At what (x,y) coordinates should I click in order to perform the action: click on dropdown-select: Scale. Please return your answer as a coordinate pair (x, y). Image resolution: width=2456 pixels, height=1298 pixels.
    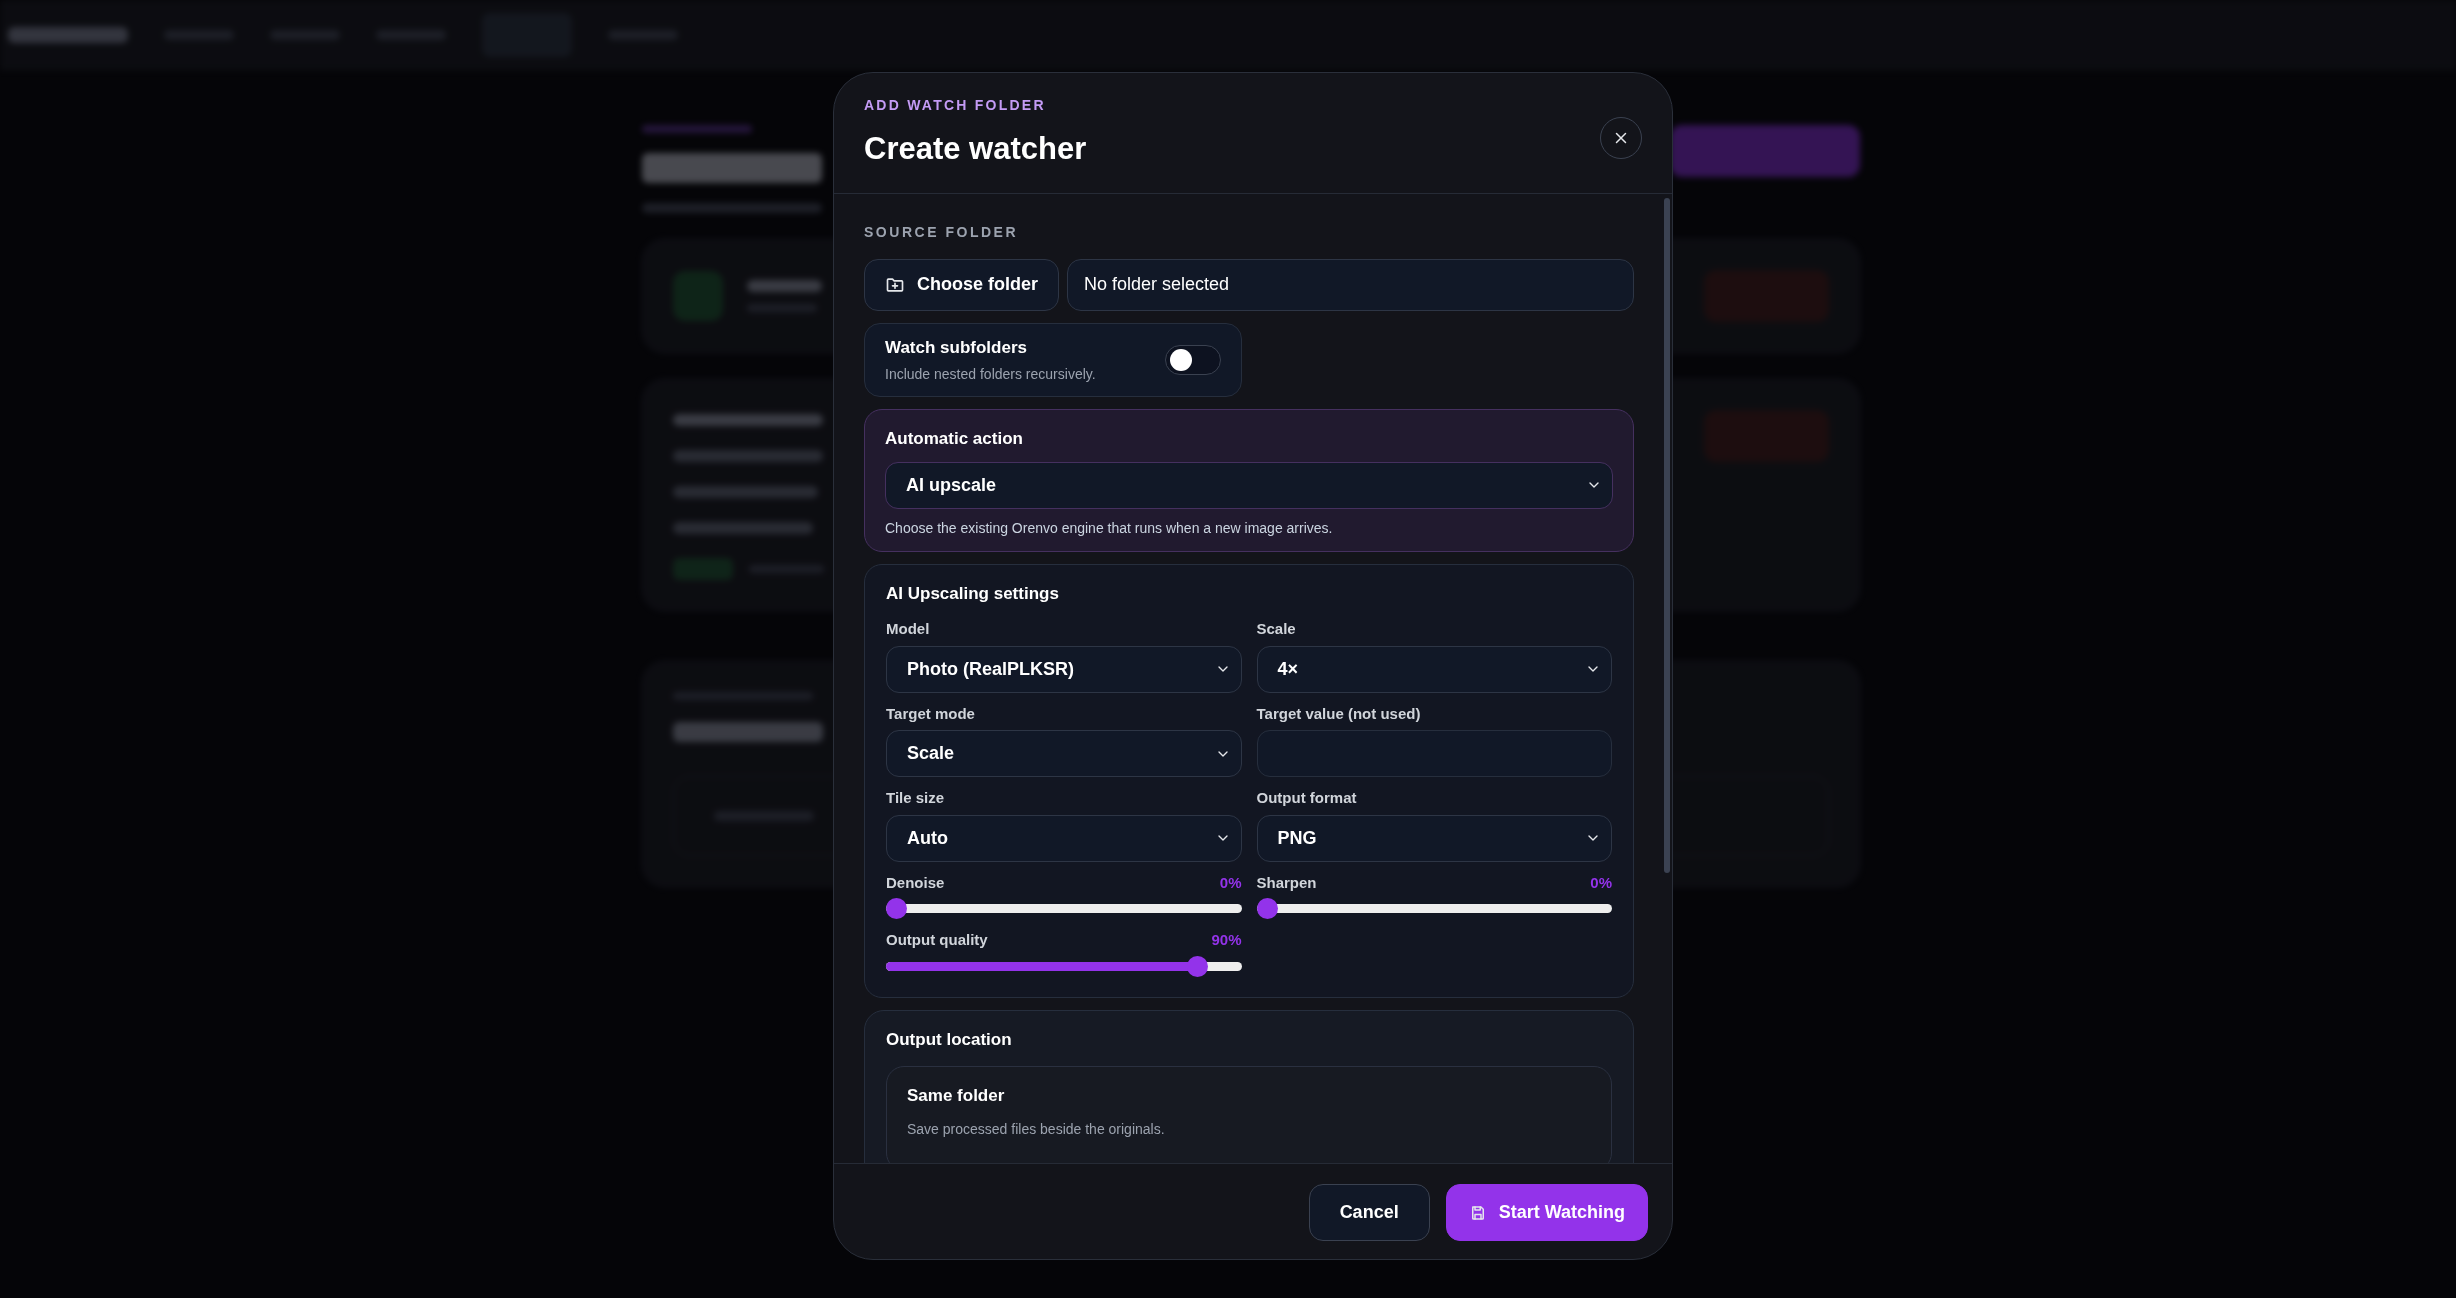
    Looking at the image, I should click on (1064, 753).